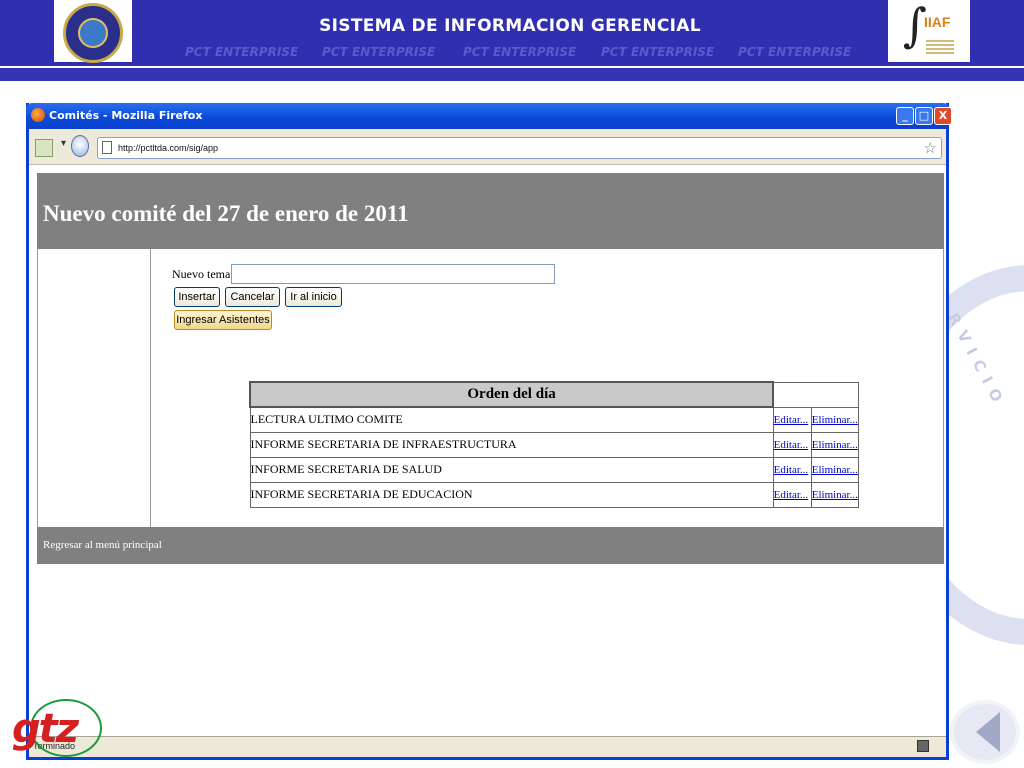  I want to click on search-icon, so click(80, 146).